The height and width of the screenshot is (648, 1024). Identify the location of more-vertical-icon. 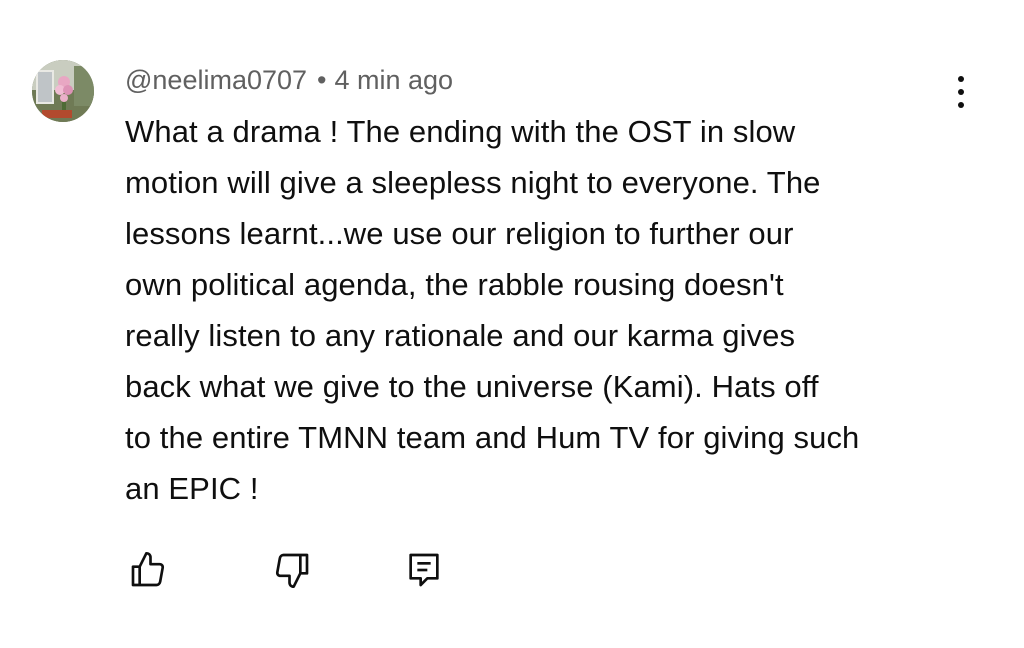
(961, 79).